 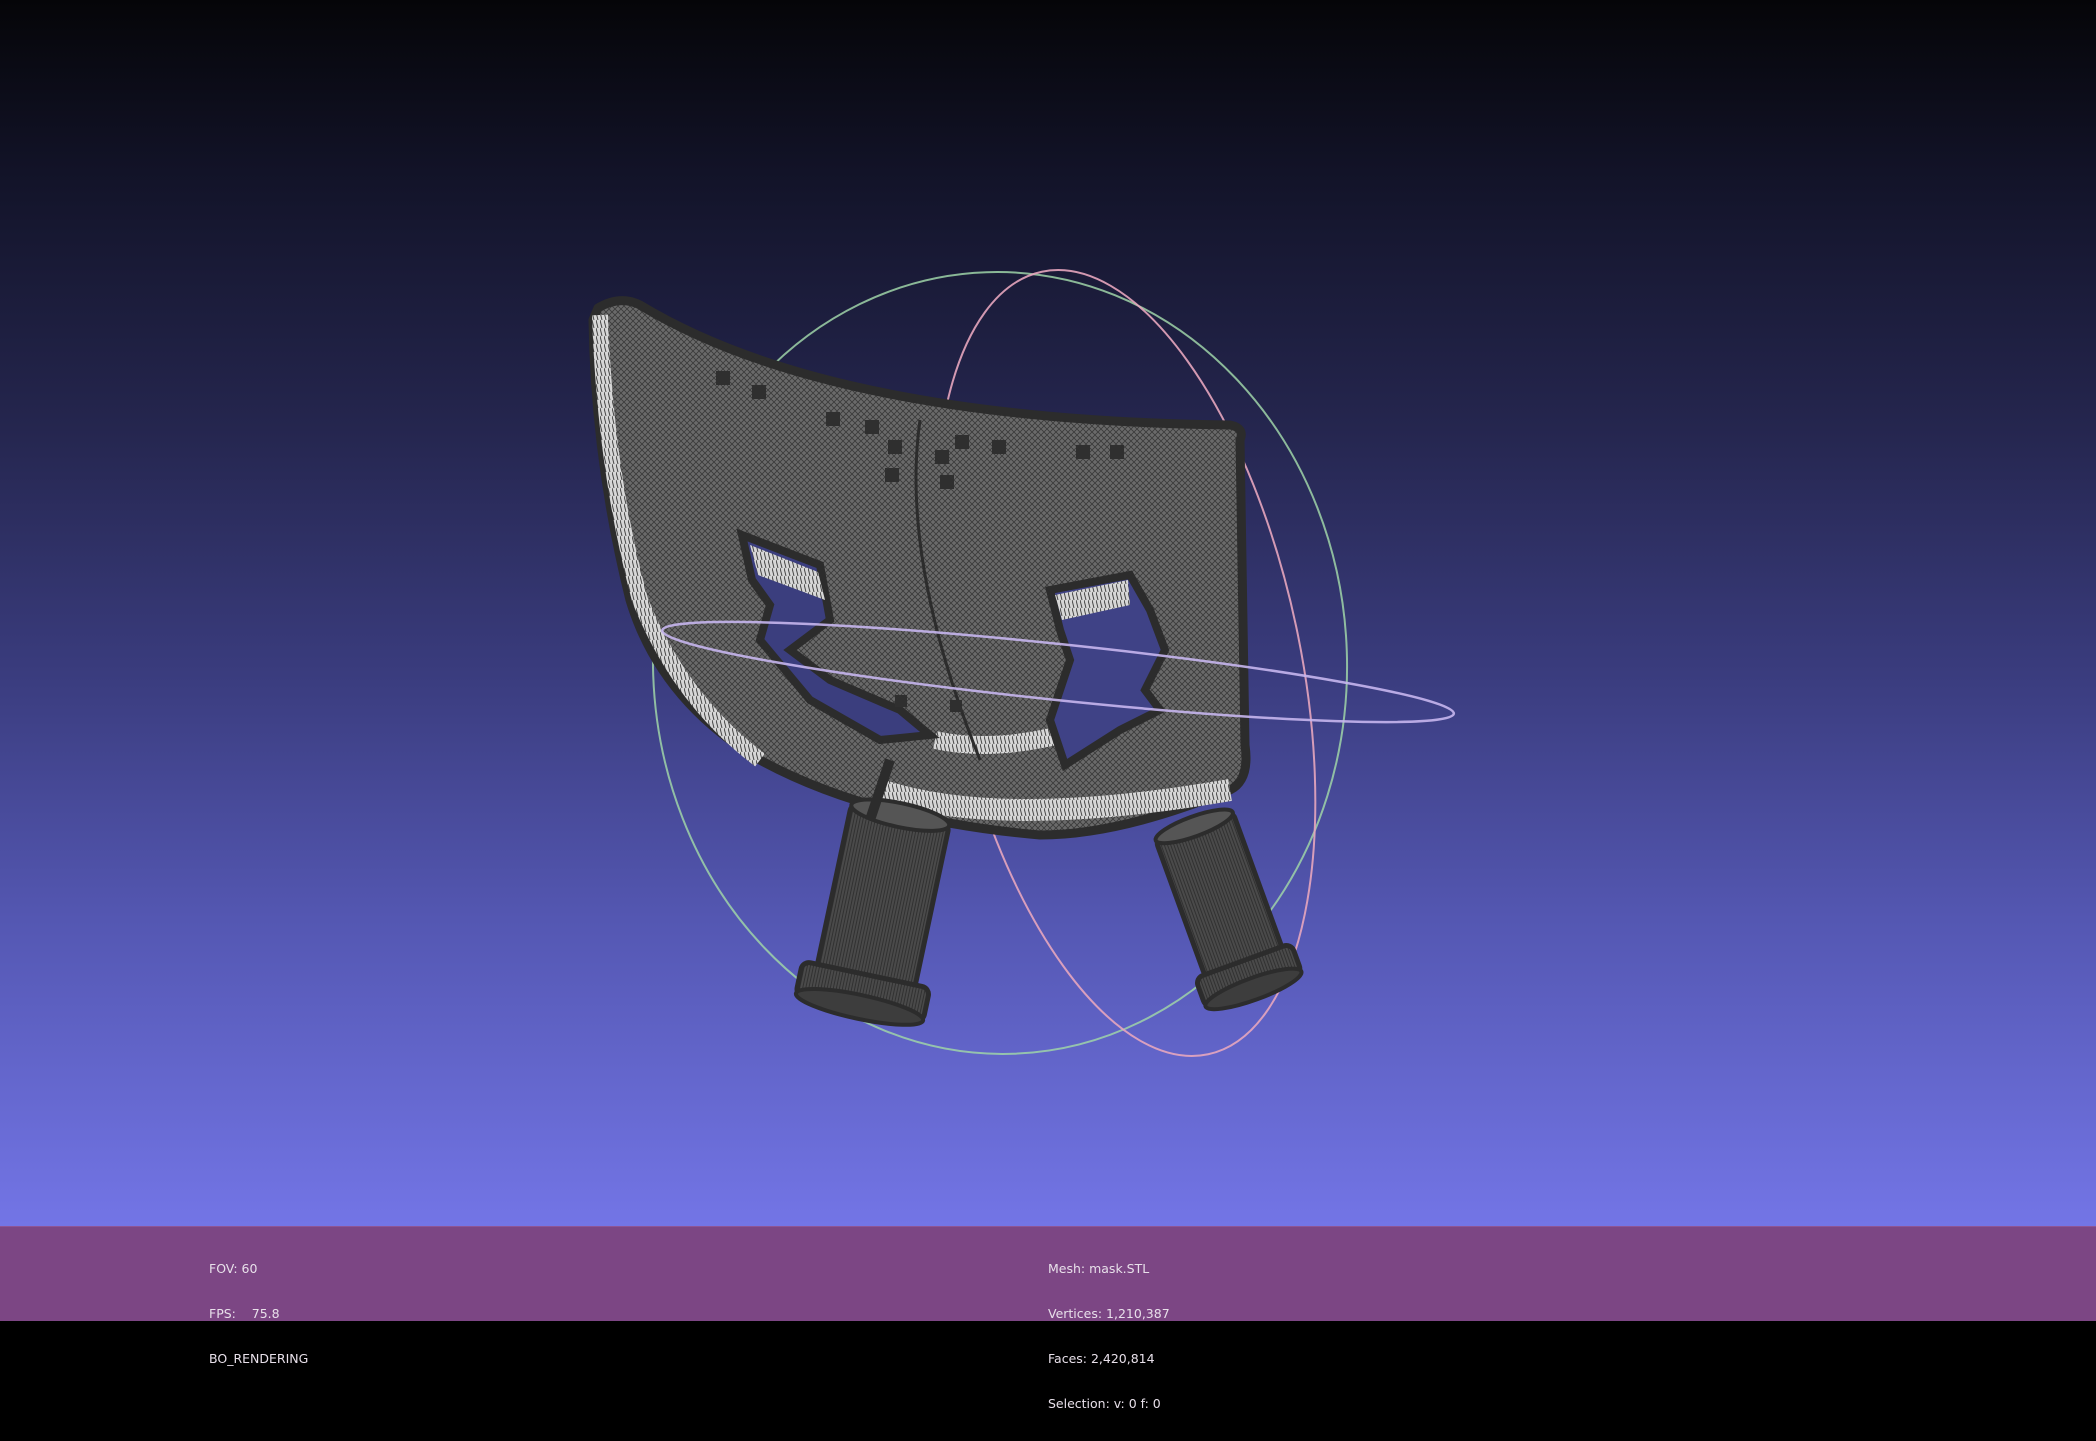 I want to click on fps-label: FPS: 75.8, so click(x=244, y=1313).